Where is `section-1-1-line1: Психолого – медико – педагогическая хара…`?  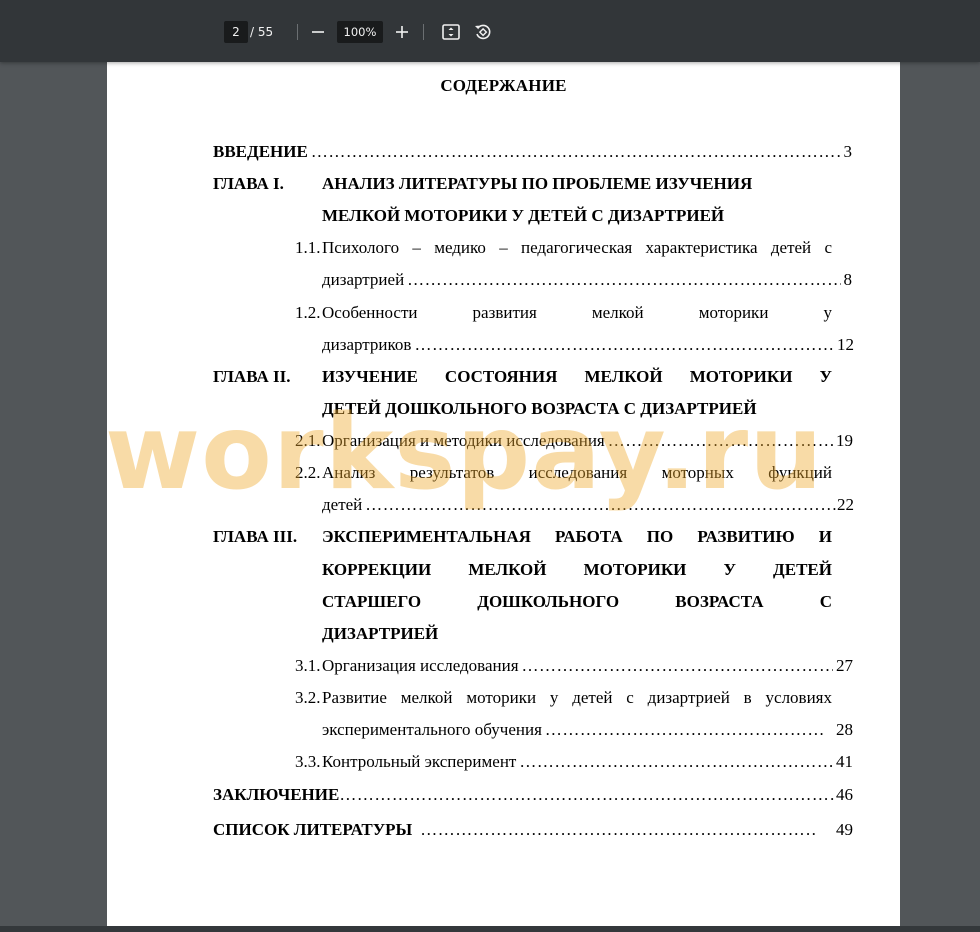
section-1-1-line1: Психолого – медико – педагогическая хара… is located at coordinates (577, 247).